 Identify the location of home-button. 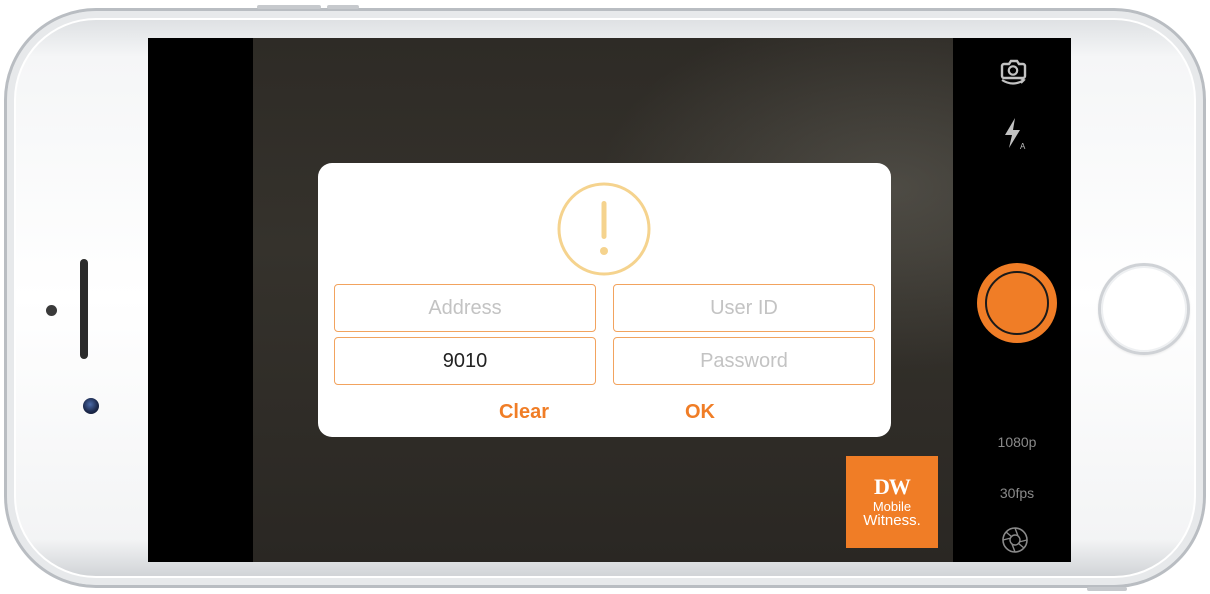
(1144, 309).